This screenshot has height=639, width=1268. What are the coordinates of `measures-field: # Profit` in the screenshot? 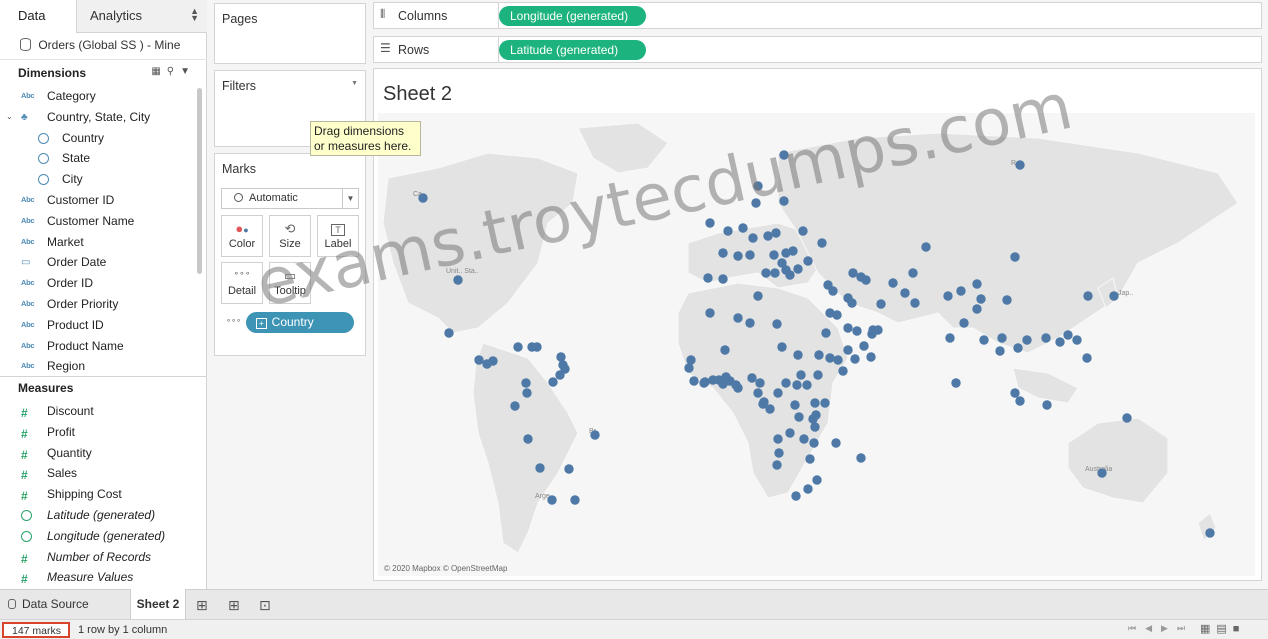 It's located at (98, 434).